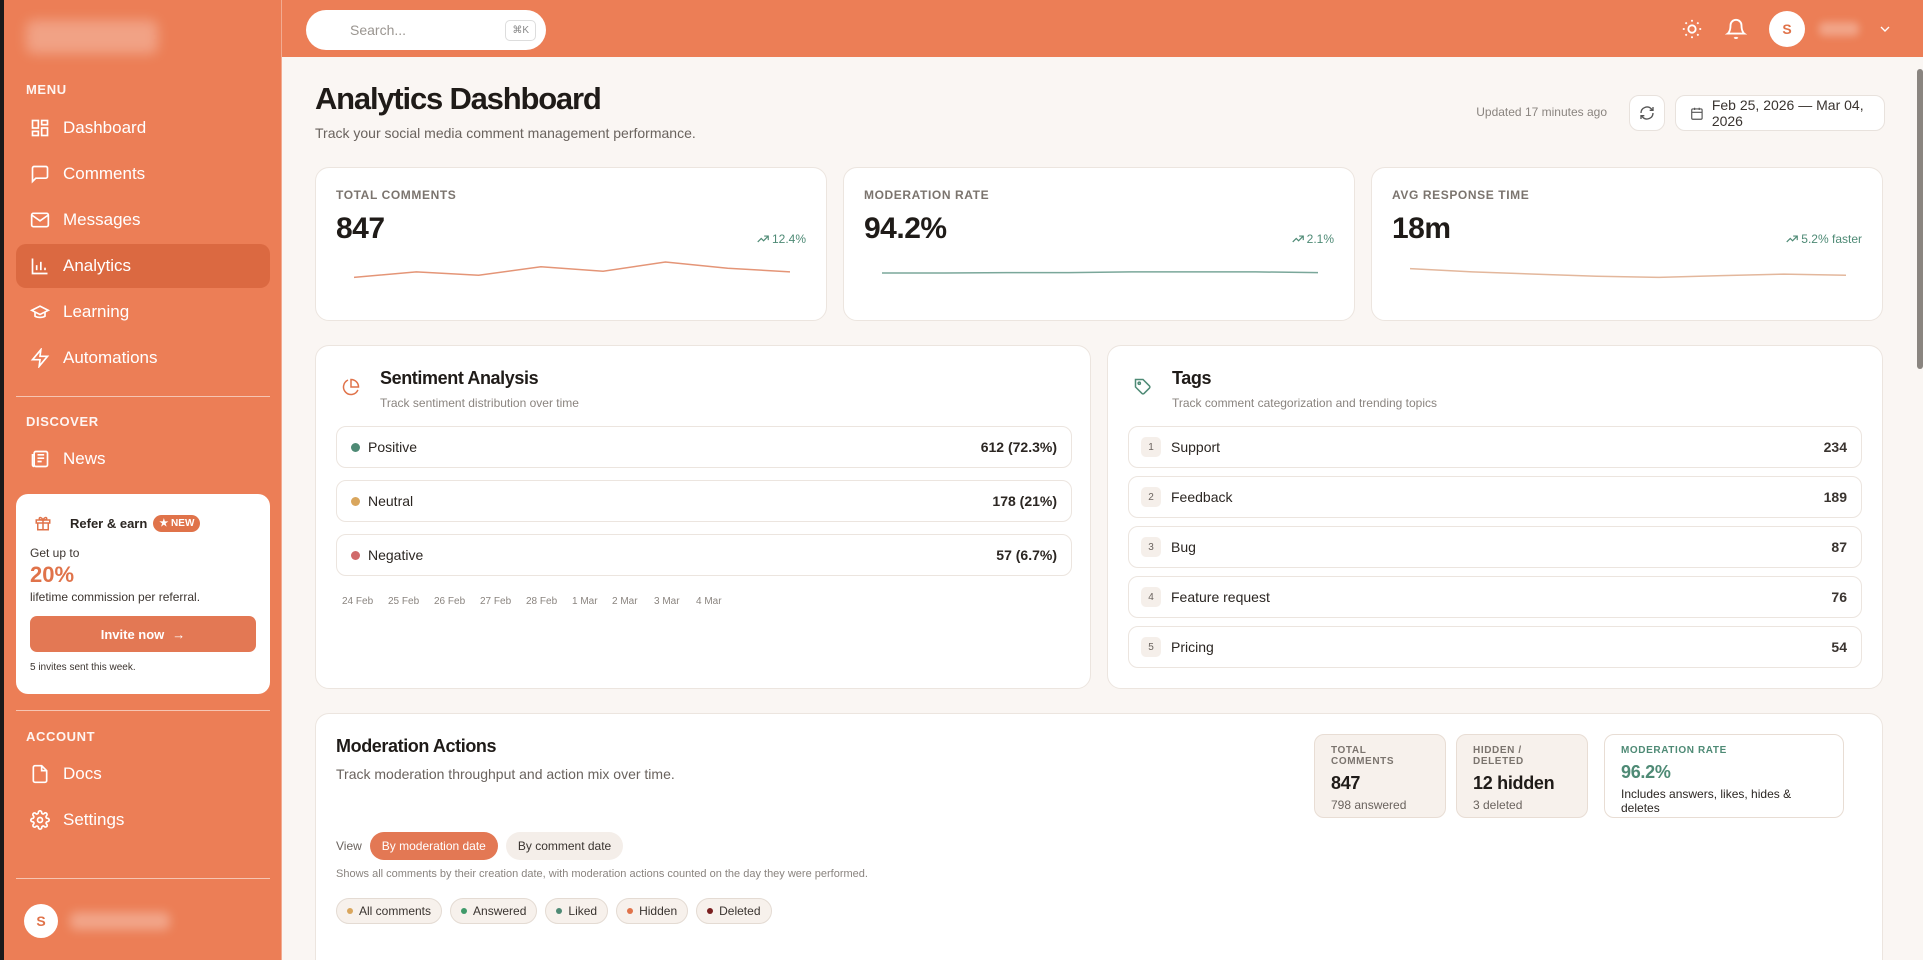 This screenshot has width=1923, height=960. What do you see at coordinates (1461, 195) in the screenshot?
I see `kpi-label: AVG RESPONSE TIME` at bounding box center [1461, 195].